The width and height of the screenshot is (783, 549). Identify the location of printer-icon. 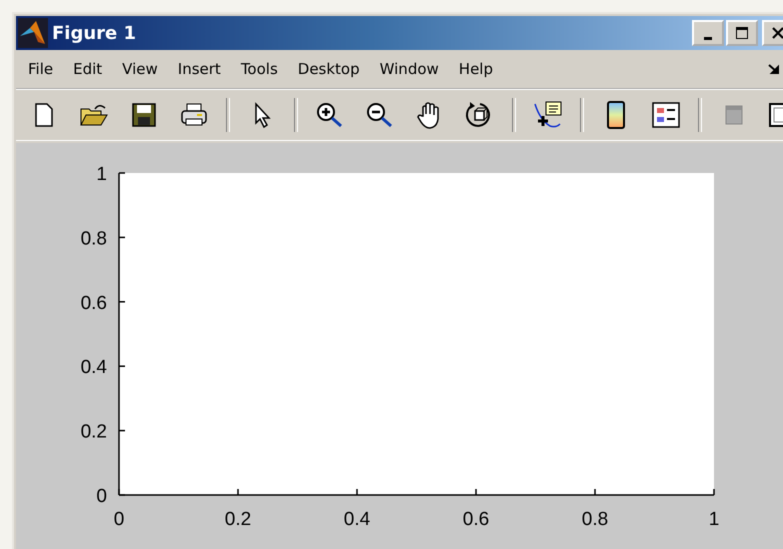
(194, 115).